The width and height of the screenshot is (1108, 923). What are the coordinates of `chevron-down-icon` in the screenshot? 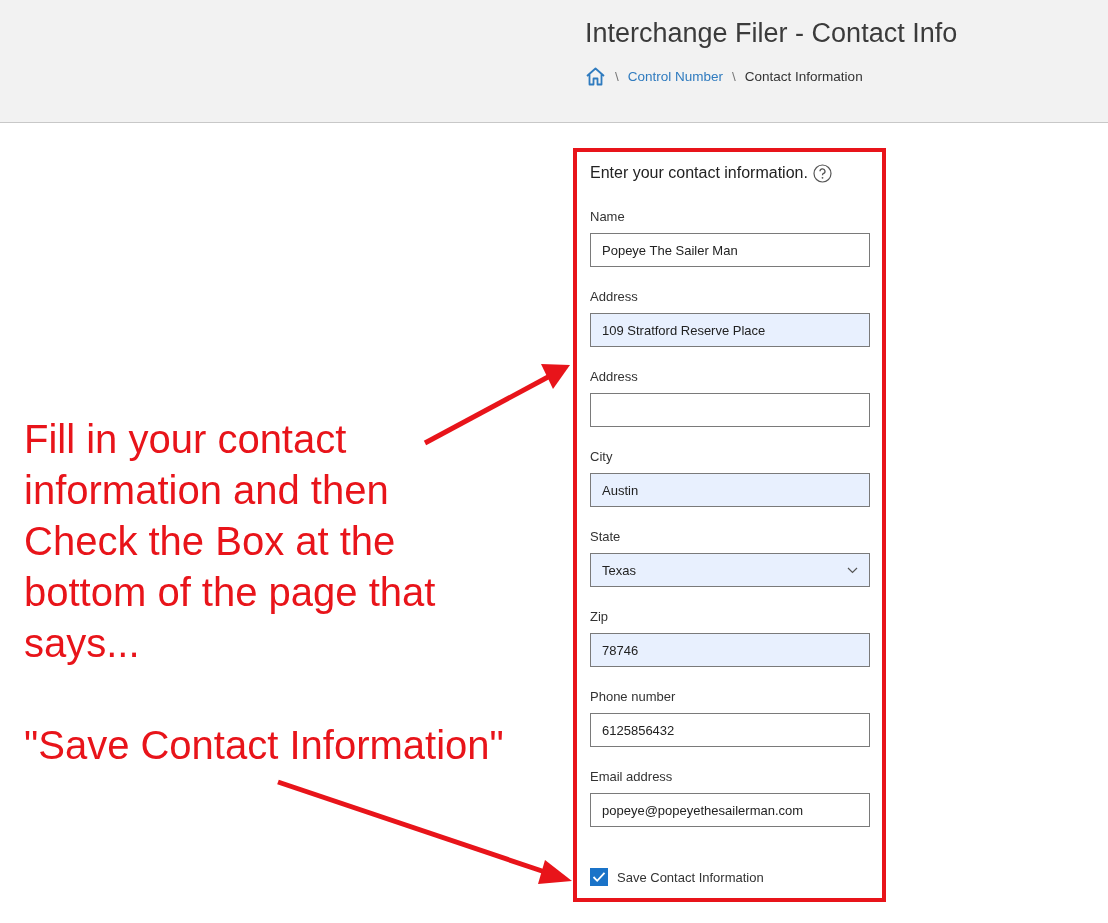 It's located at (852, 570).